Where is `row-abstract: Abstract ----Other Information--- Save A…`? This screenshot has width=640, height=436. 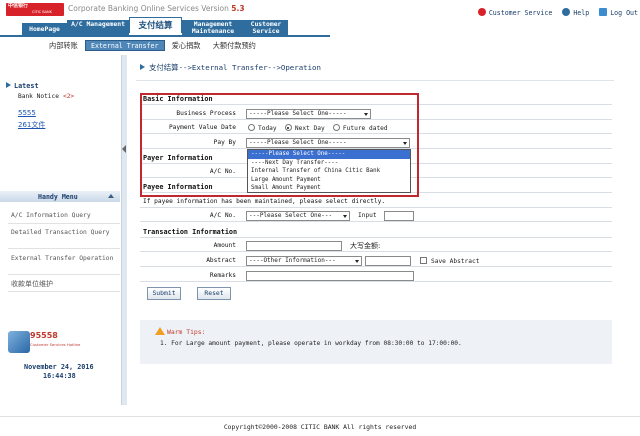
row-abstract: Abstract ----Other Information--- Save A… is located at coordinates (376, 261).